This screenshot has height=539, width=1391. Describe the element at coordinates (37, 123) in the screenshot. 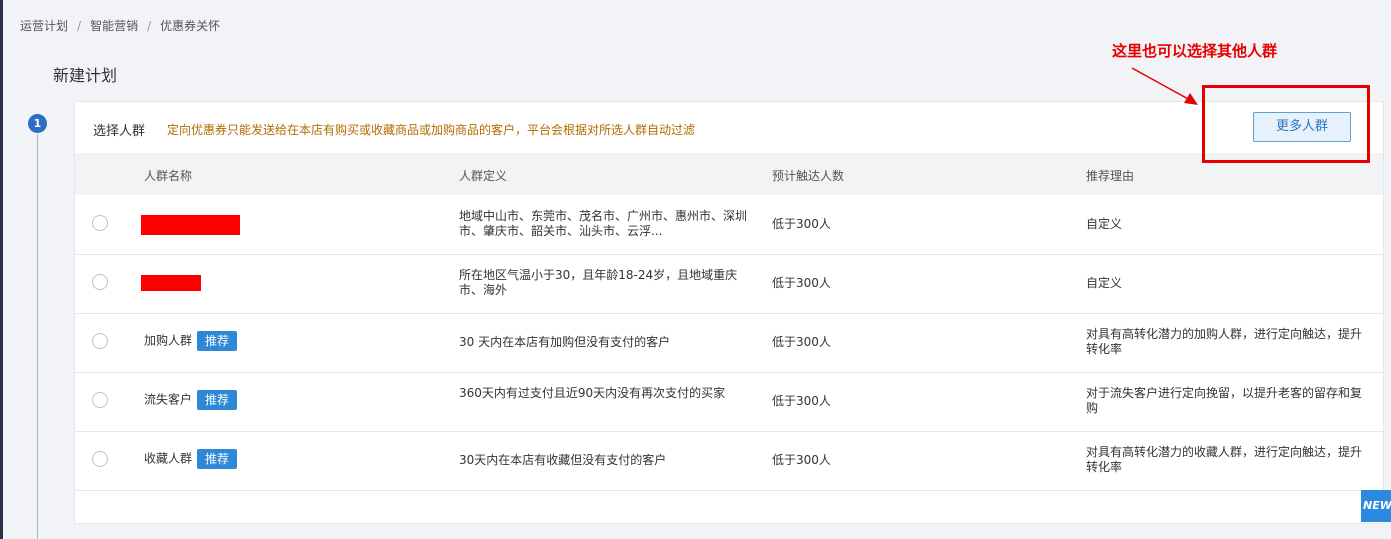

I see `step-number-badge: 1` at that location.